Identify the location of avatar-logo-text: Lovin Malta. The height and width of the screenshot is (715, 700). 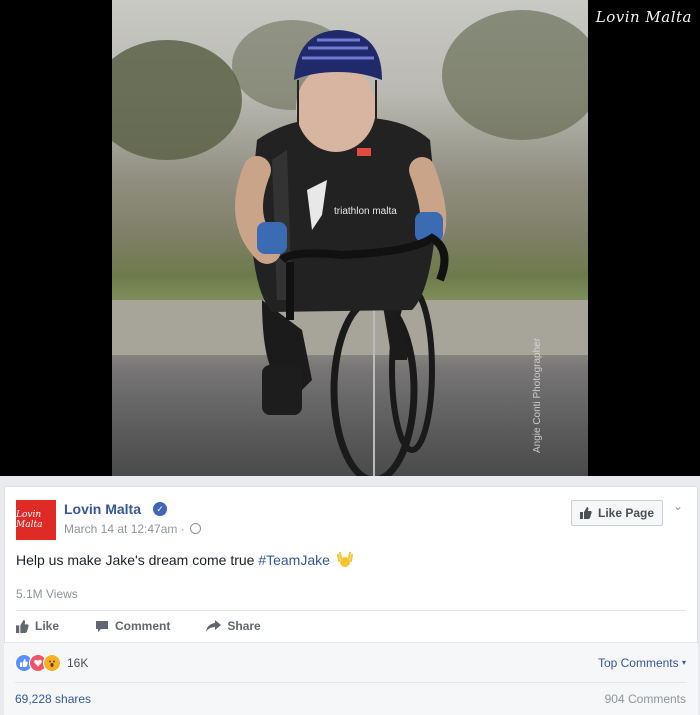
(29, 520).